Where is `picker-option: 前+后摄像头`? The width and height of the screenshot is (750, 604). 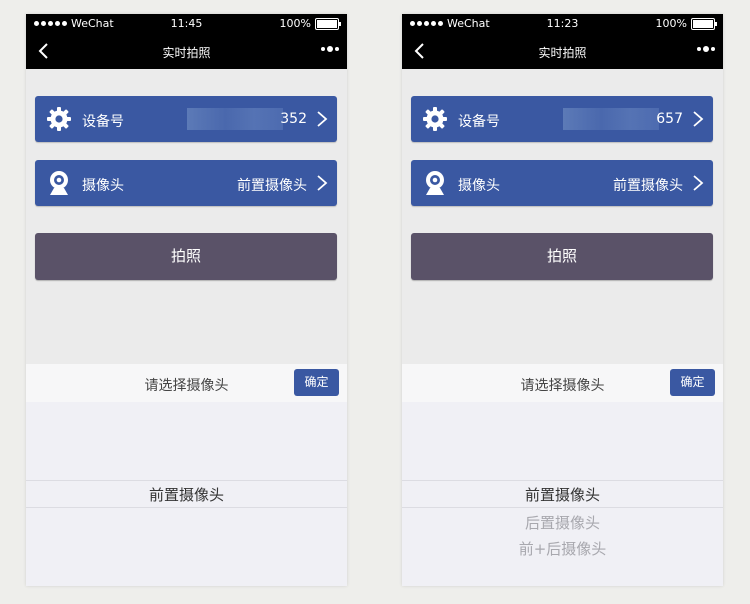 picker-option: 前+后摄像头 is located at coordinates (562, 548).